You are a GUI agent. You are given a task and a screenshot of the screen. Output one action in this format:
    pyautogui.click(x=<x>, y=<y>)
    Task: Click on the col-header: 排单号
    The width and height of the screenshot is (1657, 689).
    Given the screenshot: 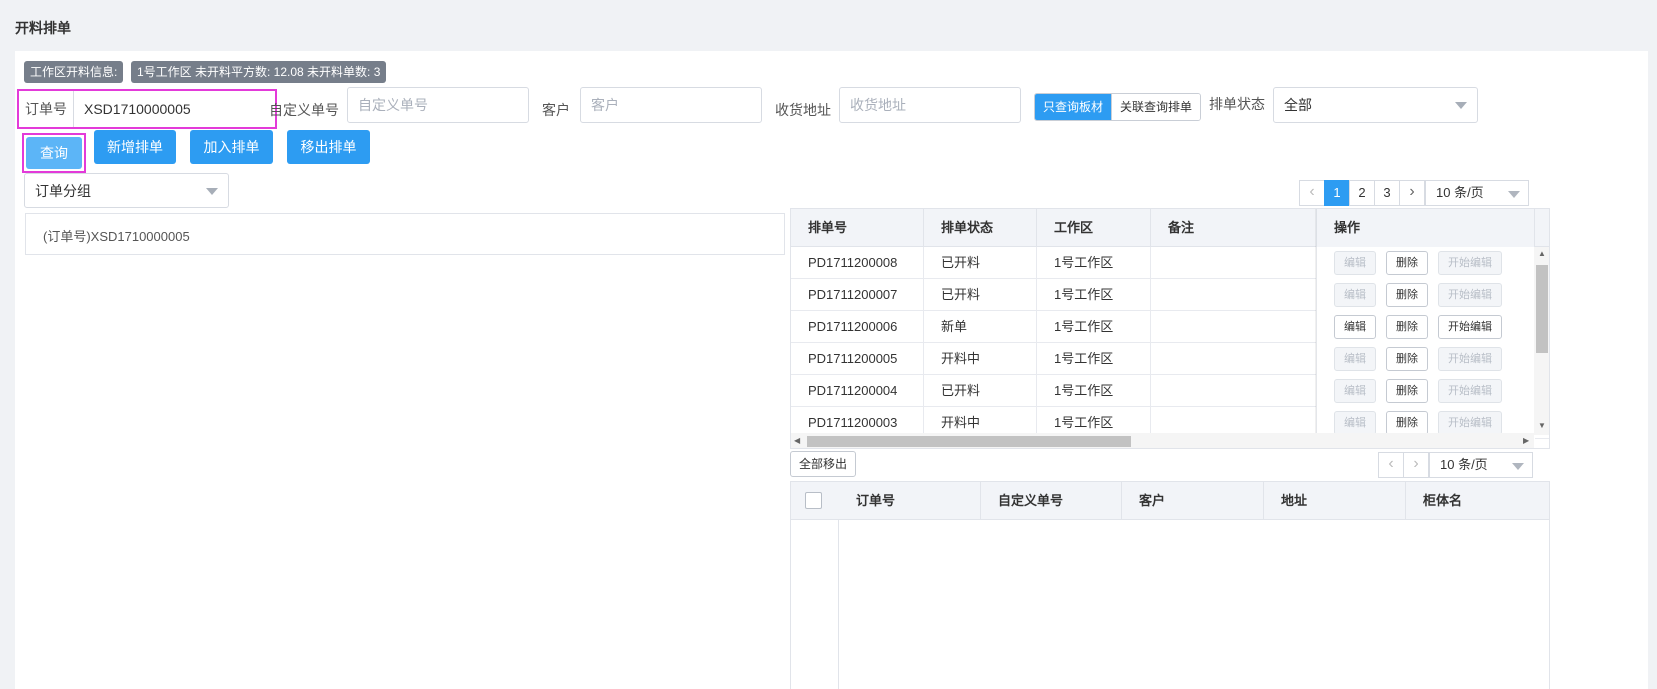 What is the action you would take?
    pyautogui.click(x=857, y=228)
    